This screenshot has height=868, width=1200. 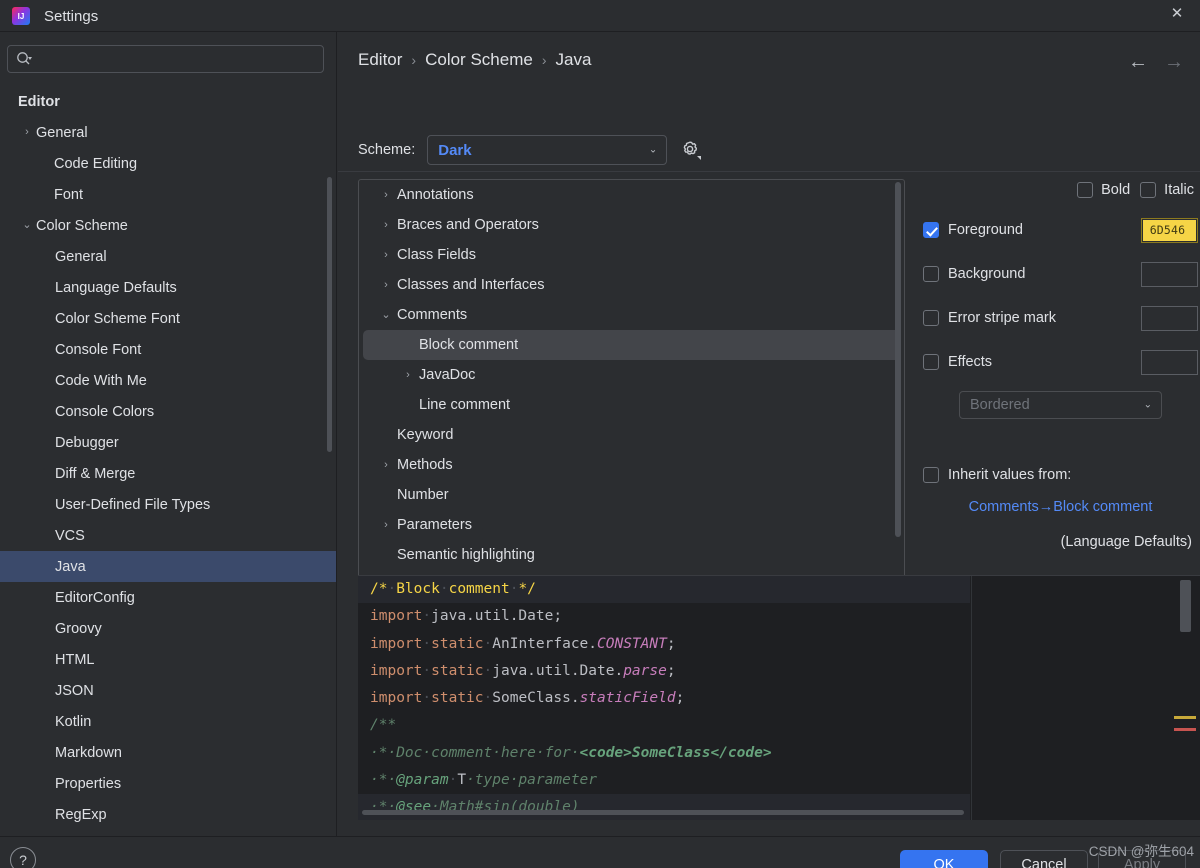 I want to click on bold-checkbox, so click(x=1085, y=190).